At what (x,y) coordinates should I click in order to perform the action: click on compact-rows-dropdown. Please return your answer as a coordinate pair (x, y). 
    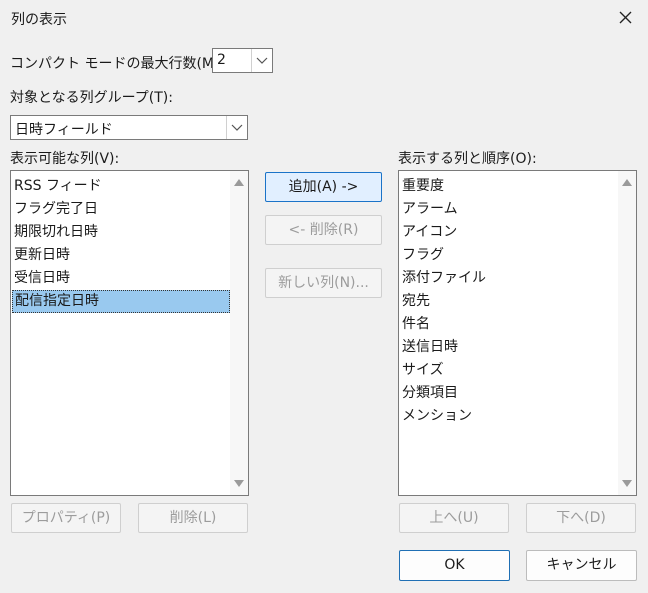
    Looking at the image, I should click on (261, 60).